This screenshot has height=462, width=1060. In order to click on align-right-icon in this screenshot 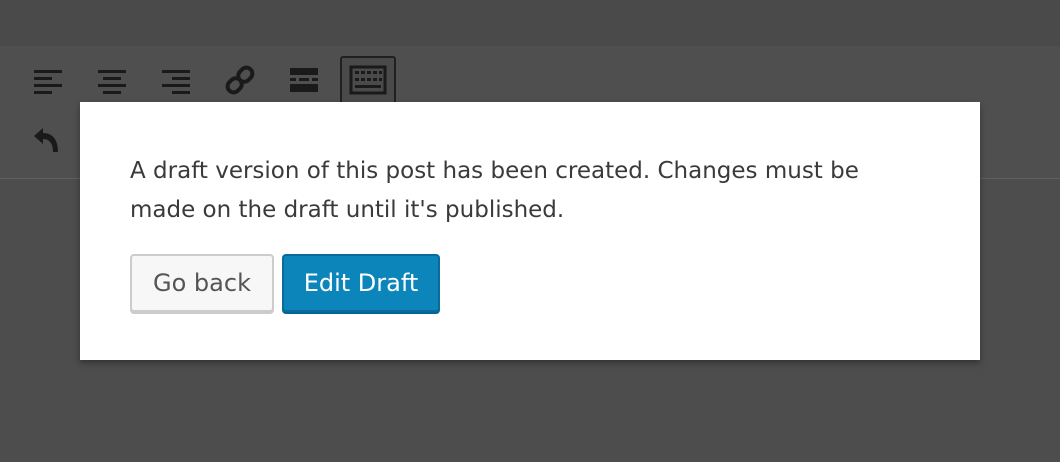, I will do `click(176, 80)`.